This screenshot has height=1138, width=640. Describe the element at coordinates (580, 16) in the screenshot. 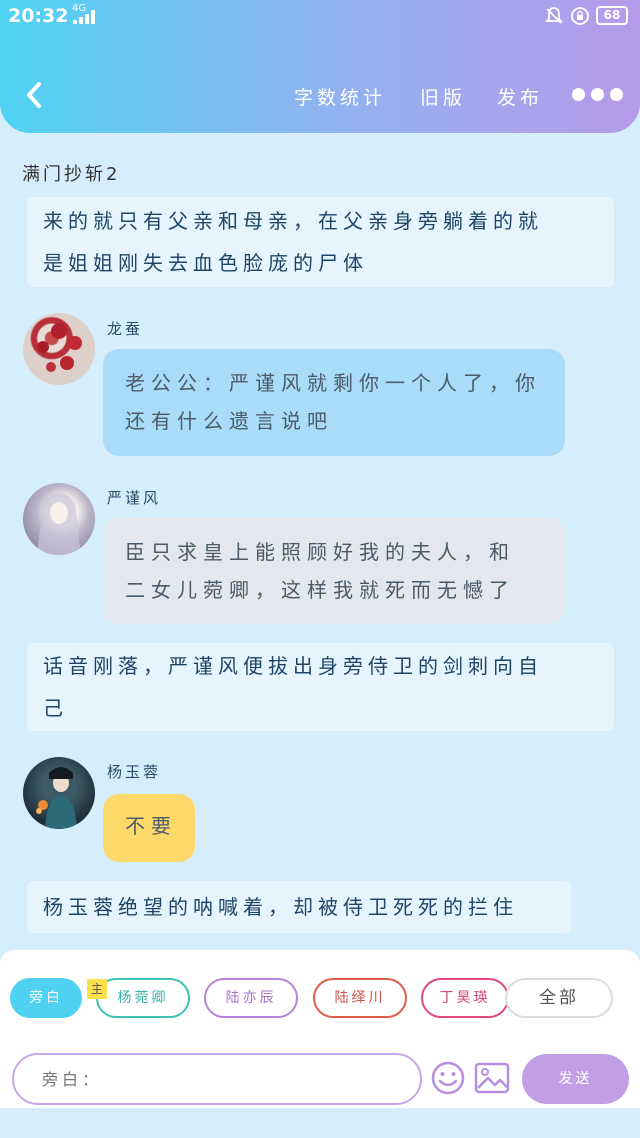

I see `rotation-lock-icon` at that location.